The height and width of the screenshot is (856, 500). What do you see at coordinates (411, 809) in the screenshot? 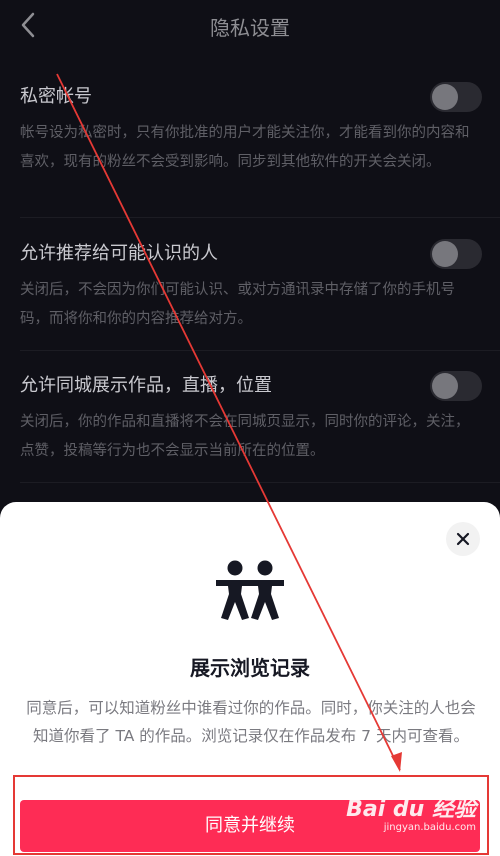
I see `watermark-logo: Bai du 经验` at bounding box center [411, 809].